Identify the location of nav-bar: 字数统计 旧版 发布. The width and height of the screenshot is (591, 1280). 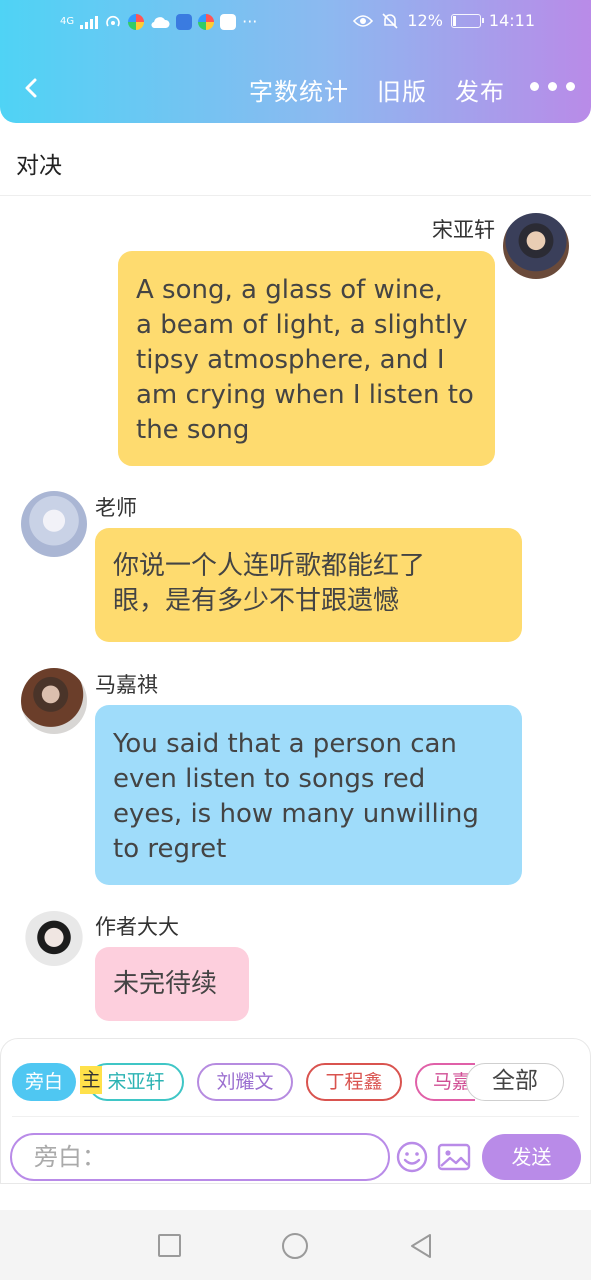
(295, 88).